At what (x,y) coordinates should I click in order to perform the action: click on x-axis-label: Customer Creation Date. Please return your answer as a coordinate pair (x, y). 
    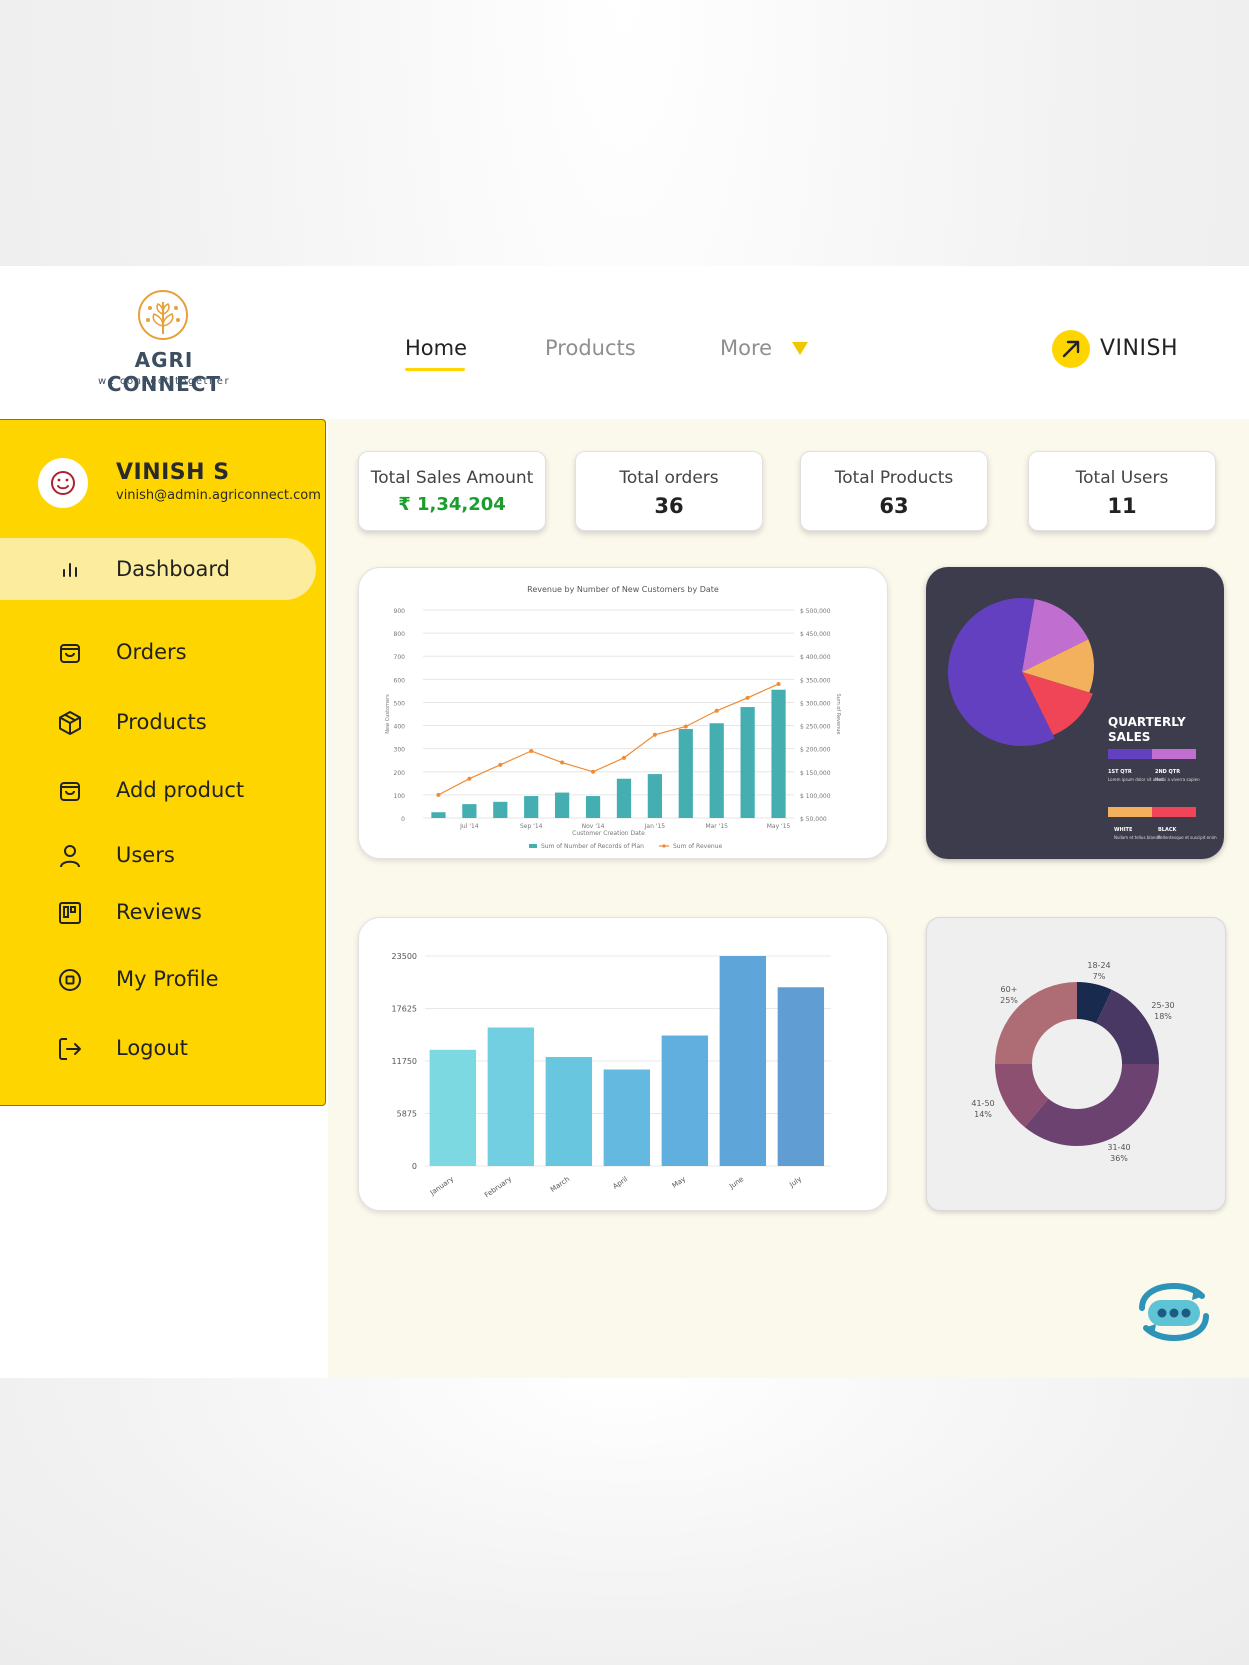
    Looking at the image, I should click on (608, 833).